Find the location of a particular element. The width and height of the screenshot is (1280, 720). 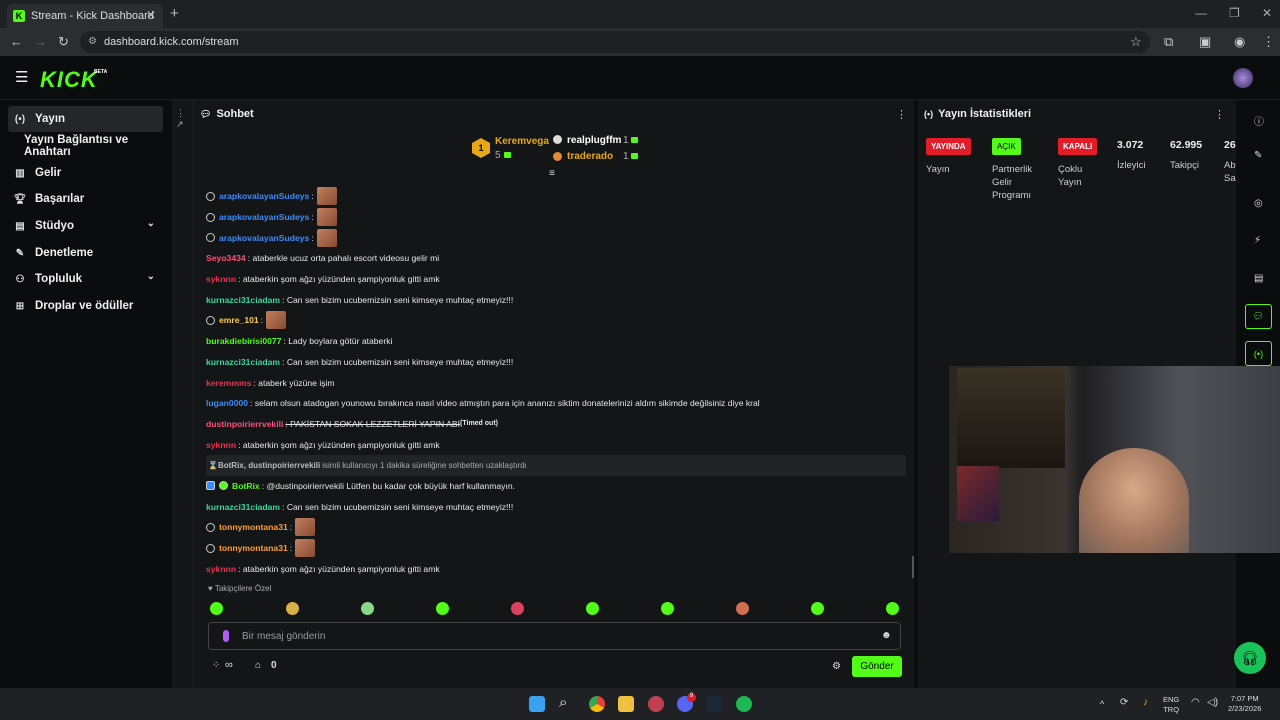

edit-icon: ✎ is located at coordinates (1258, 155).